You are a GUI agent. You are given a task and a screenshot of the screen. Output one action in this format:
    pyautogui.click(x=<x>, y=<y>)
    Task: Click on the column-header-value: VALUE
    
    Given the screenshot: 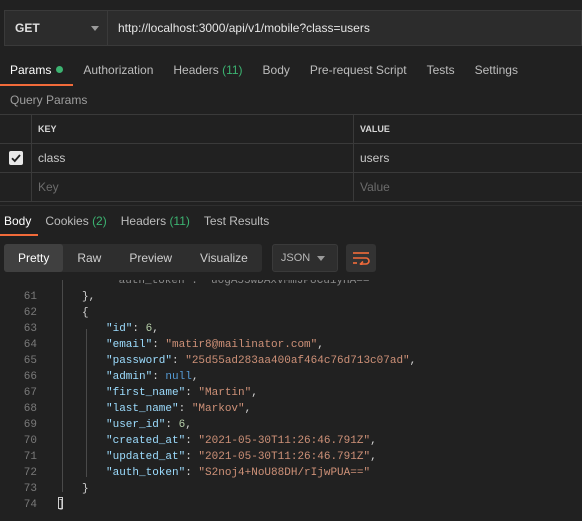 What is the action you would take?
    pyautogui.click(x=375, y=129)
    